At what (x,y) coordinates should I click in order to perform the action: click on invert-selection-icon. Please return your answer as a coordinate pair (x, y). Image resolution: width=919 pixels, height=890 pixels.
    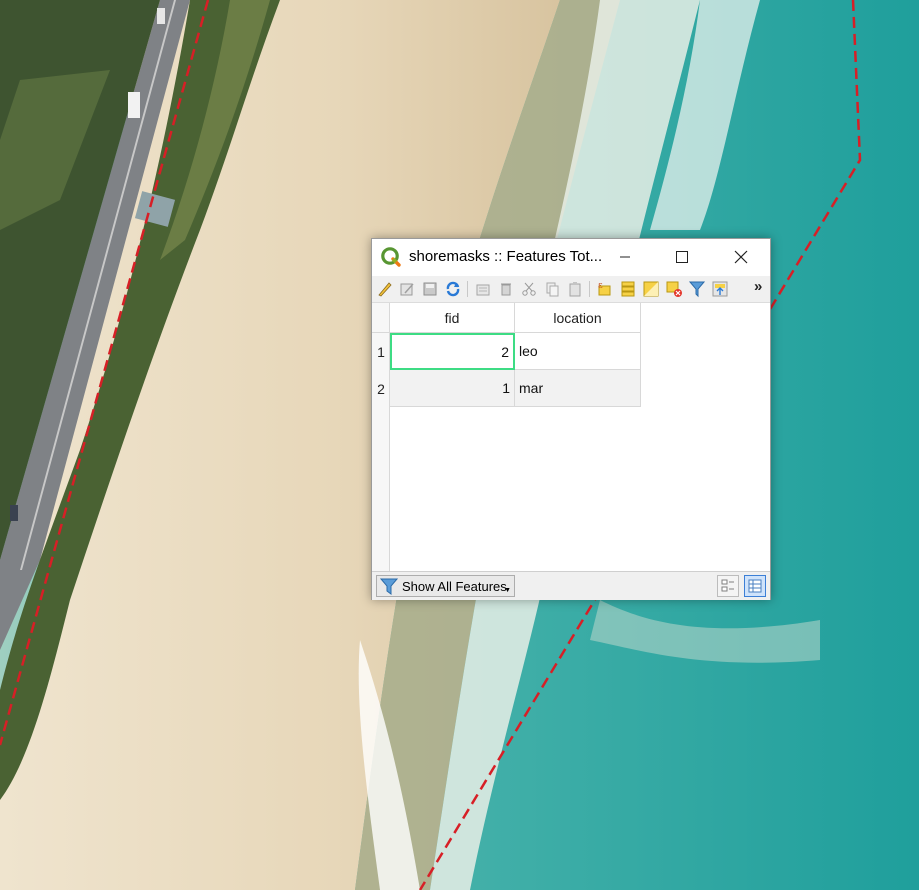
    Looking at the image, I should click on (651, 289).